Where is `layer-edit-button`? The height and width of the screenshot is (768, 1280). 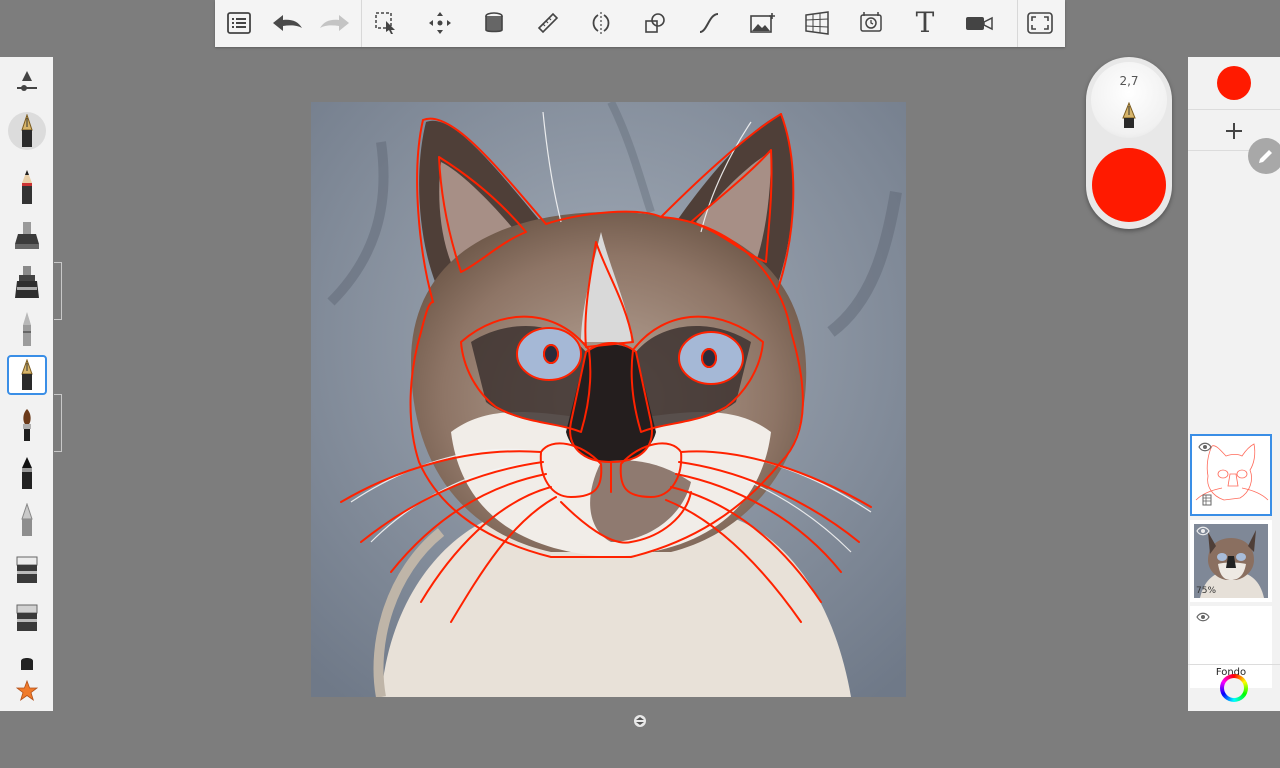
layer-edit-button is located at coordinates (1264, 156).